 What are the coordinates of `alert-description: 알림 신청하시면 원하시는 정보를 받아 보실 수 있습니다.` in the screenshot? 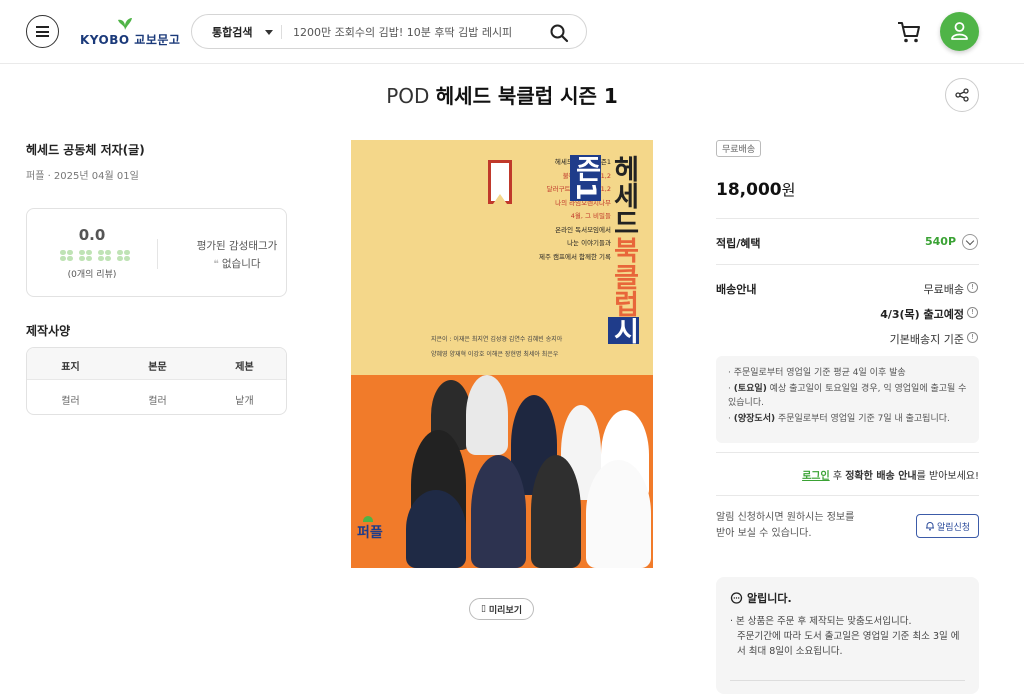 It's located at (785, 525).